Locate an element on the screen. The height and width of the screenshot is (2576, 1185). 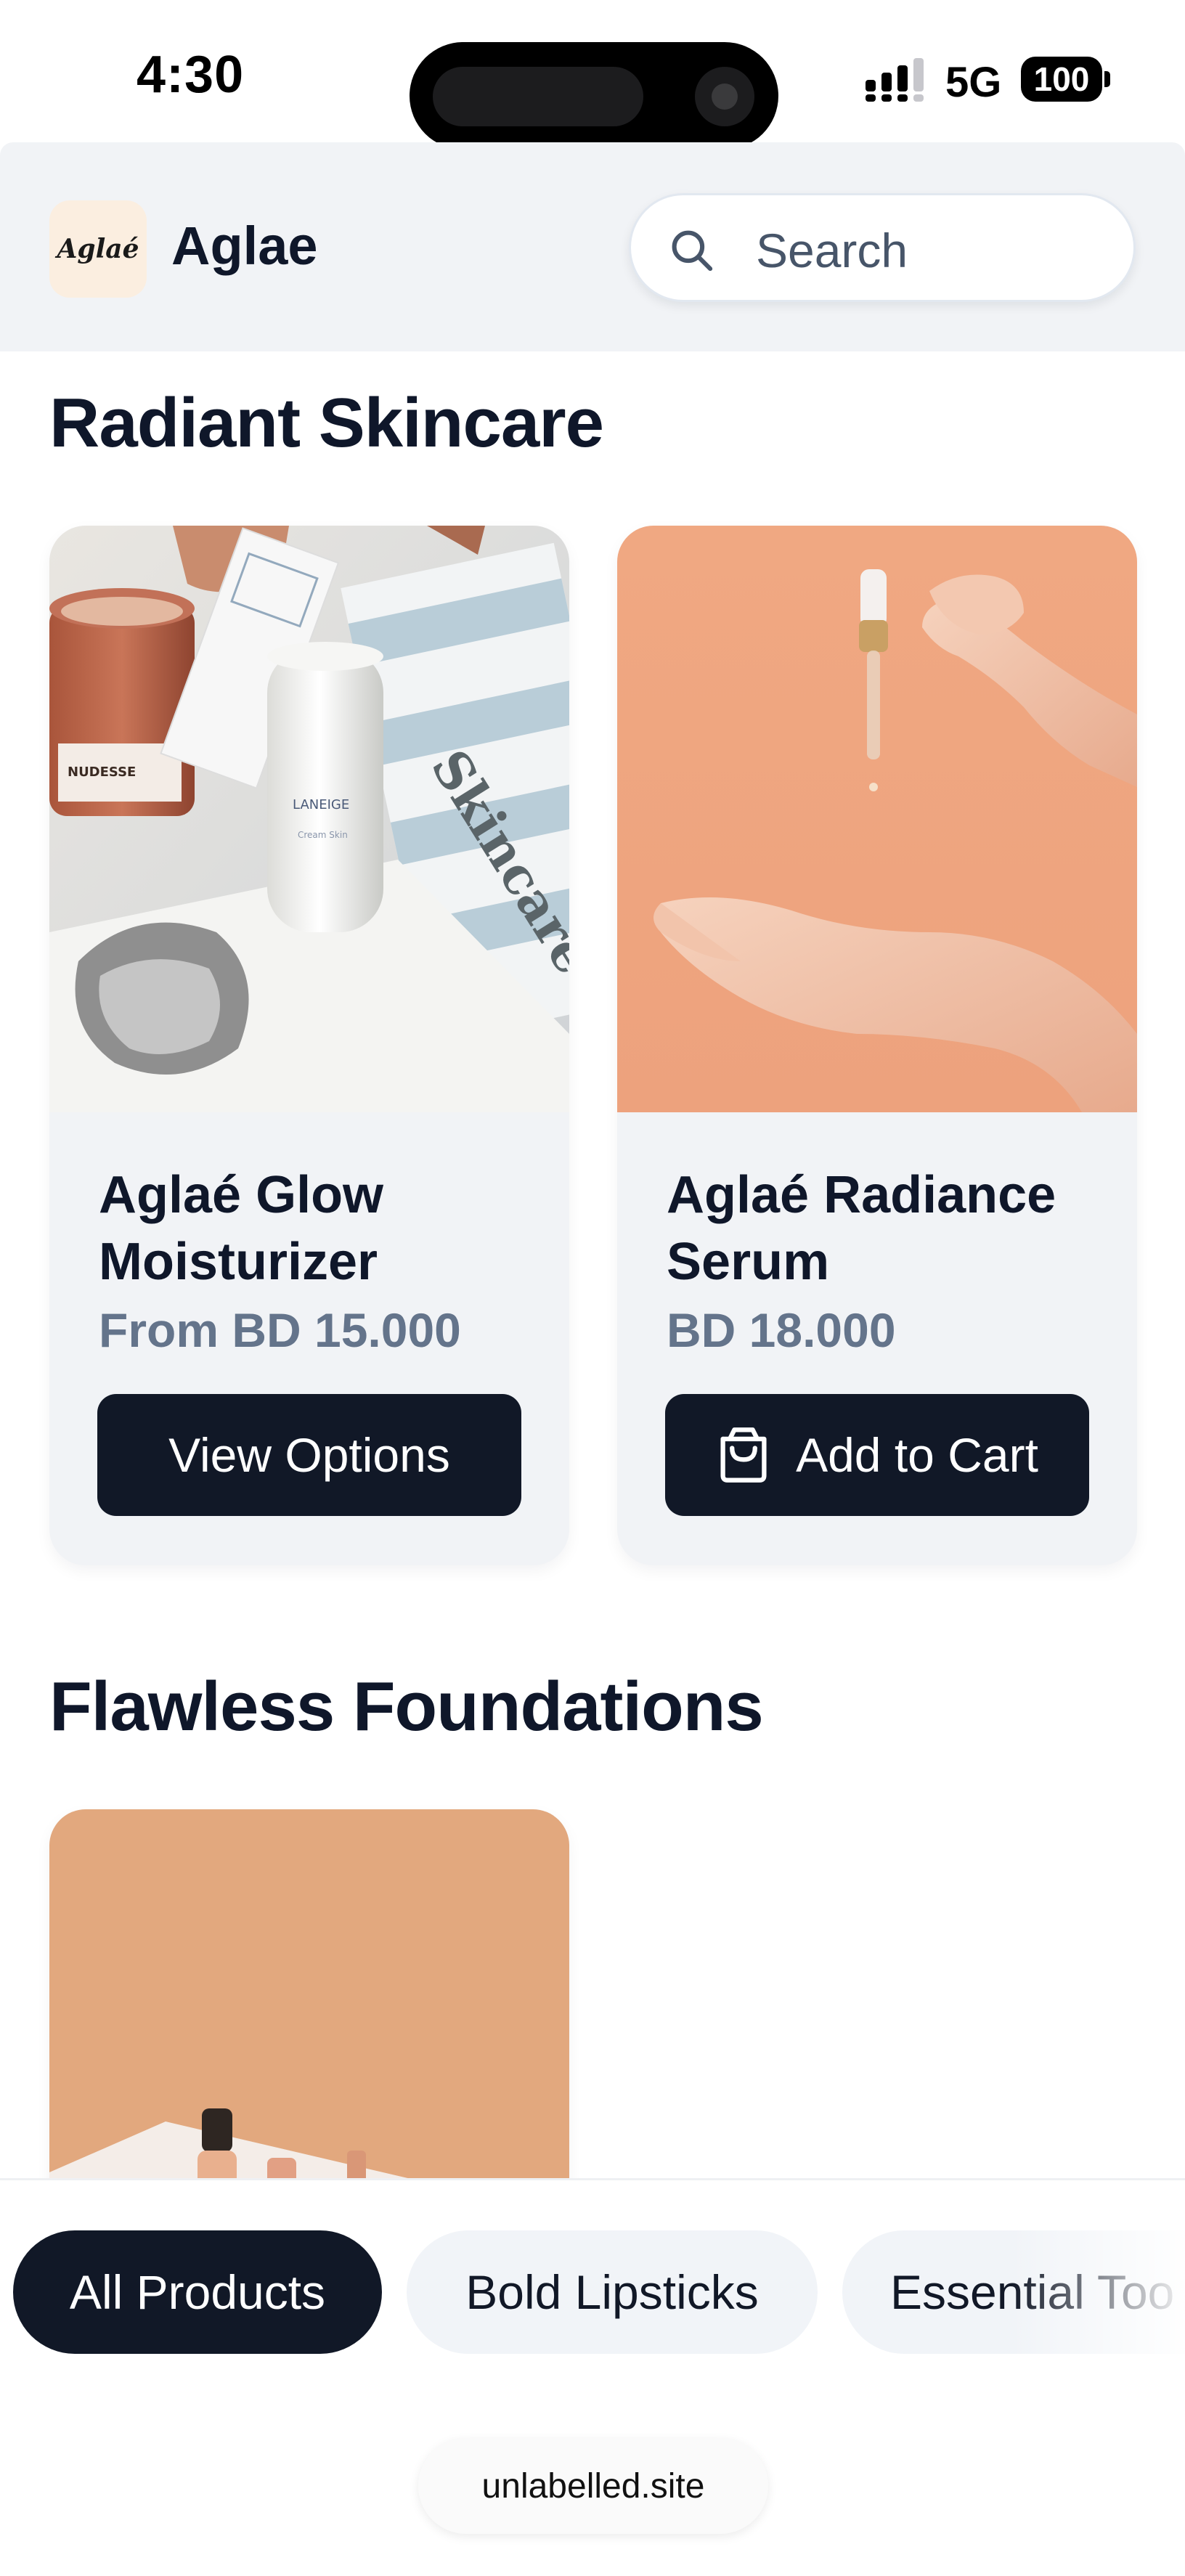
dynamic-island is located at coordinates (594, 96).